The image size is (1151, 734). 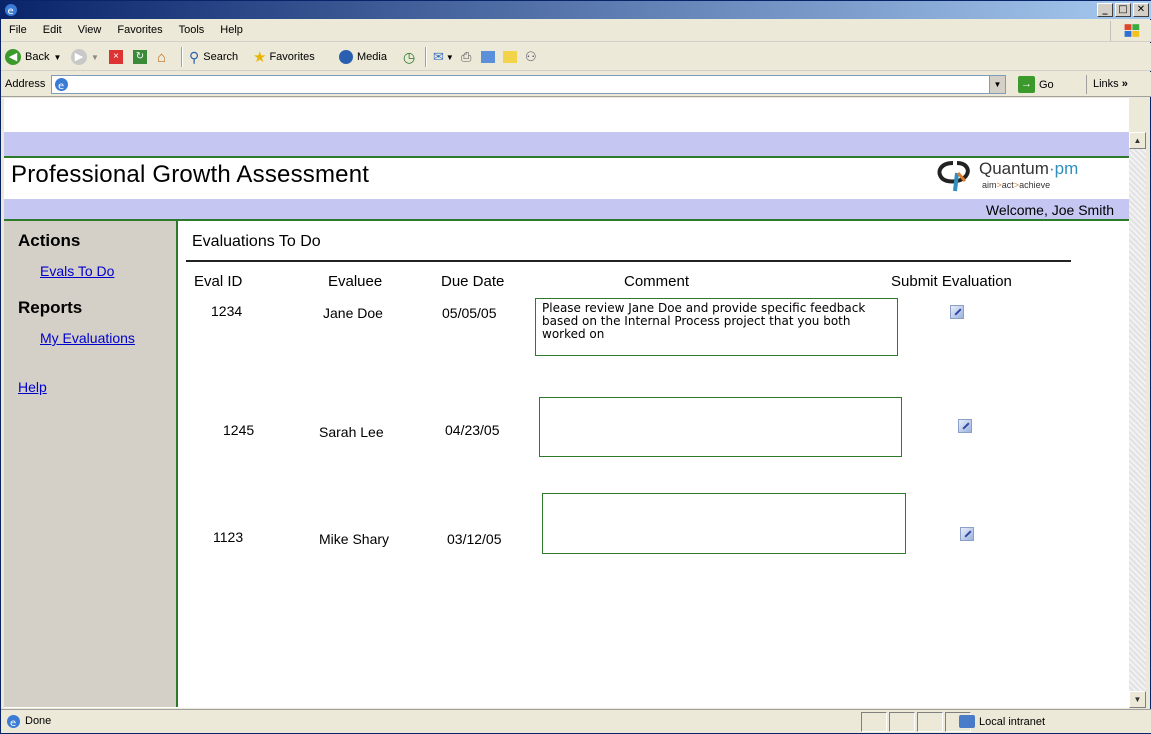 What do you see at coordinates (52, 30) in the screenshot?
I see `menu-edit: Edit` at bounding box center [52, 30].